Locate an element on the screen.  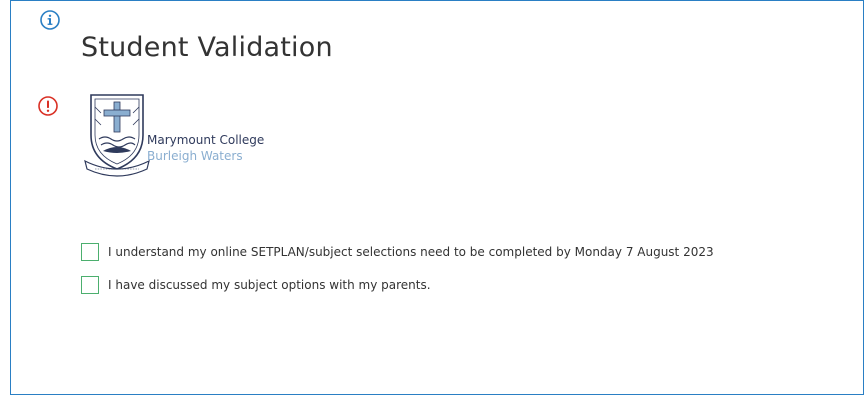
info-icon is located at coordinates (50, 20).